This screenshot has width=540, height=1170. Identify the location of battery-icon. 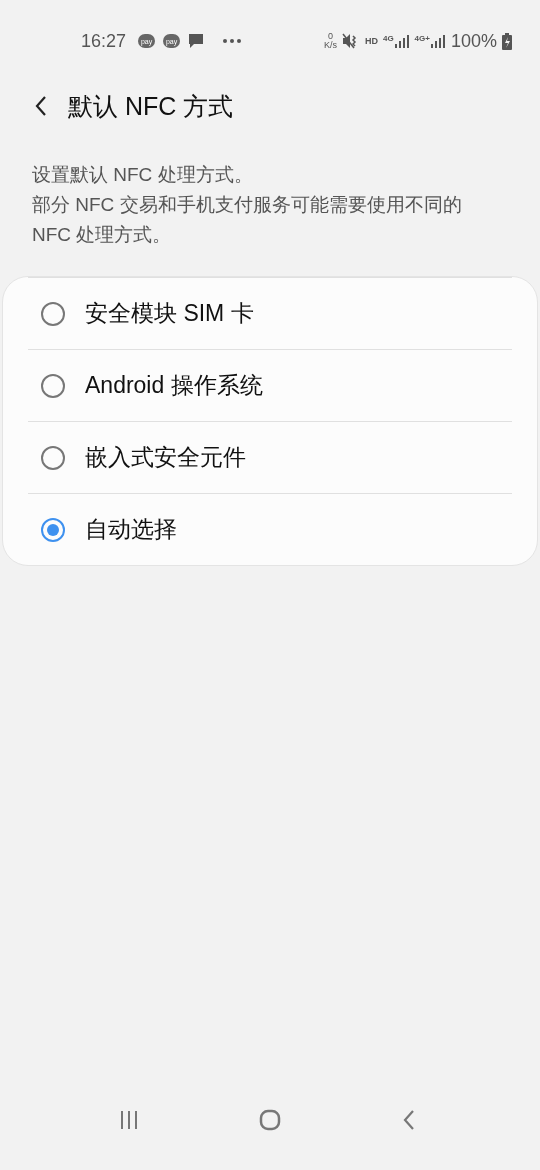
(507, 41).